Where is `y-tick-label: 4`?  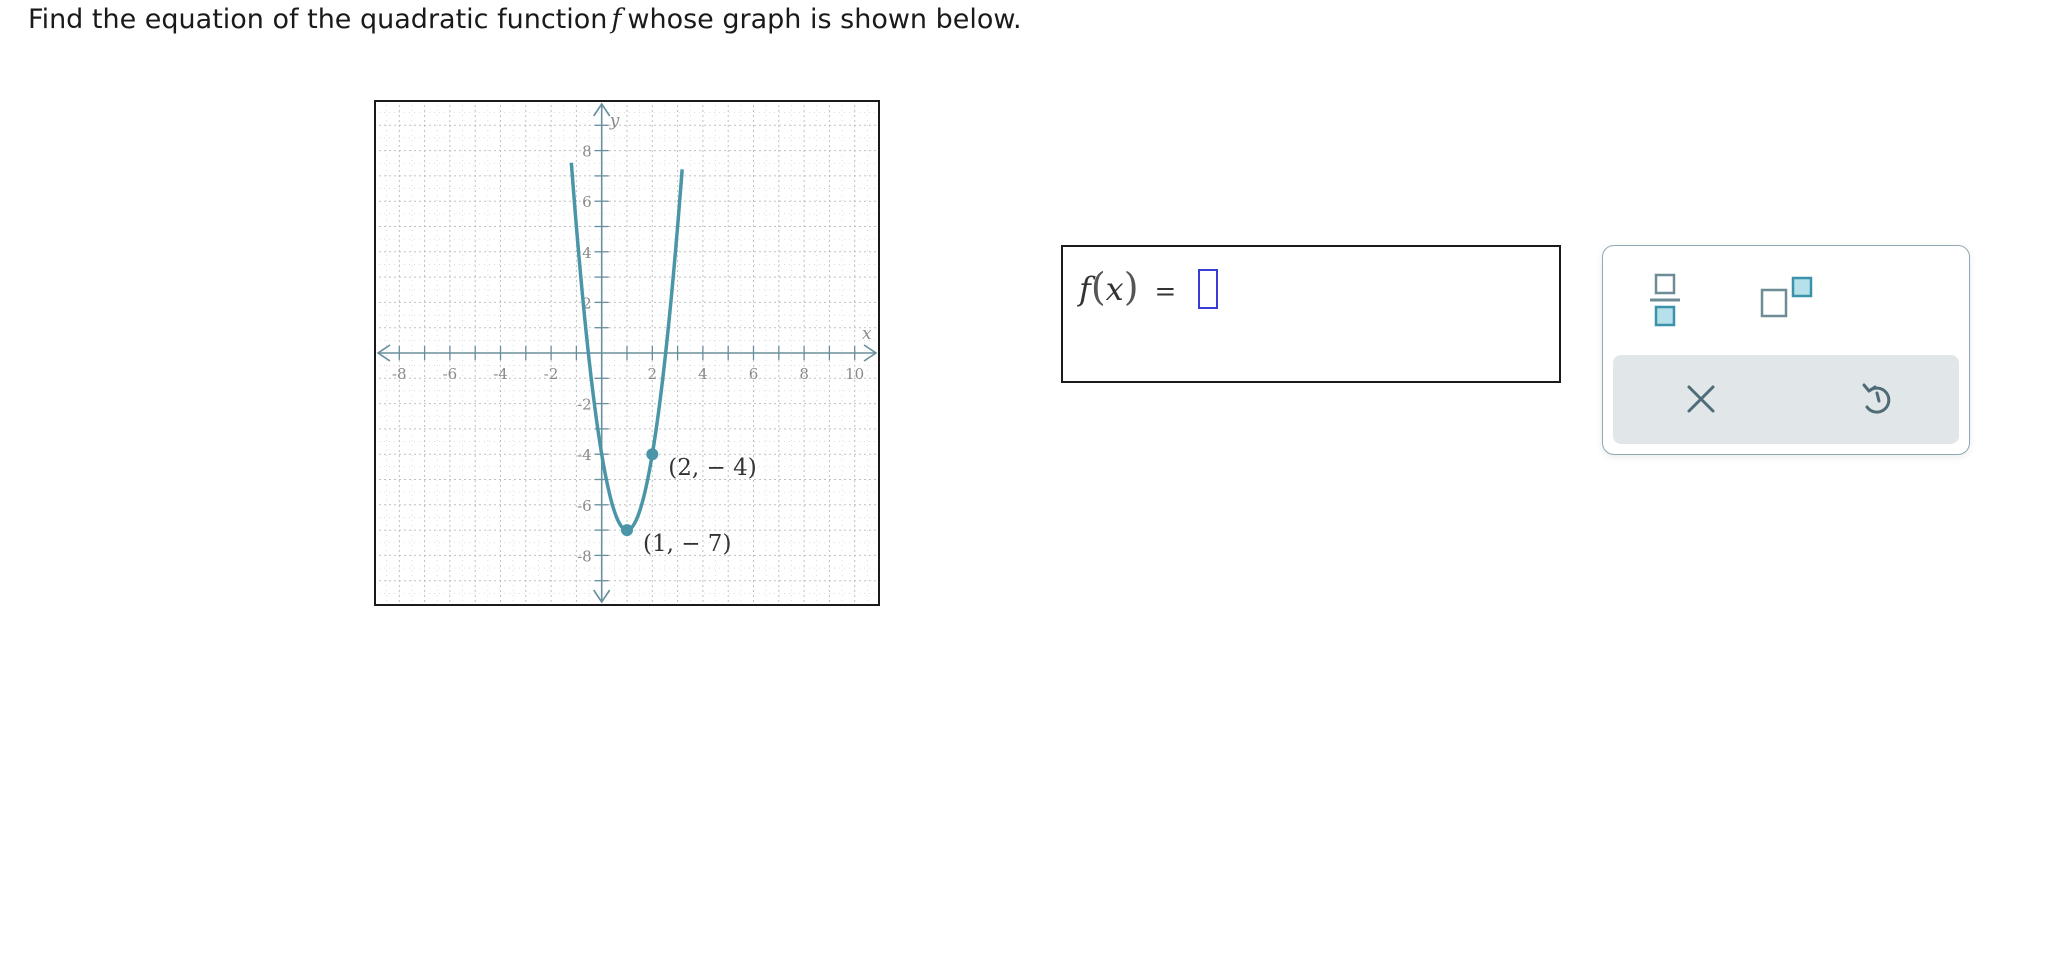 y-tick-label: 4 is located at coordinates (587, 253).